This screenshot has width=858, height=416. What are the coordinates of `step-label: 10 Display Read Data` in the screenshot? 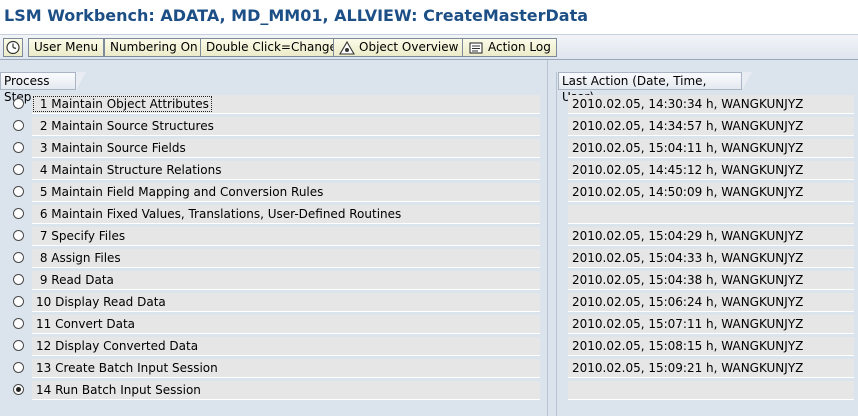 It's located at (101, 302).